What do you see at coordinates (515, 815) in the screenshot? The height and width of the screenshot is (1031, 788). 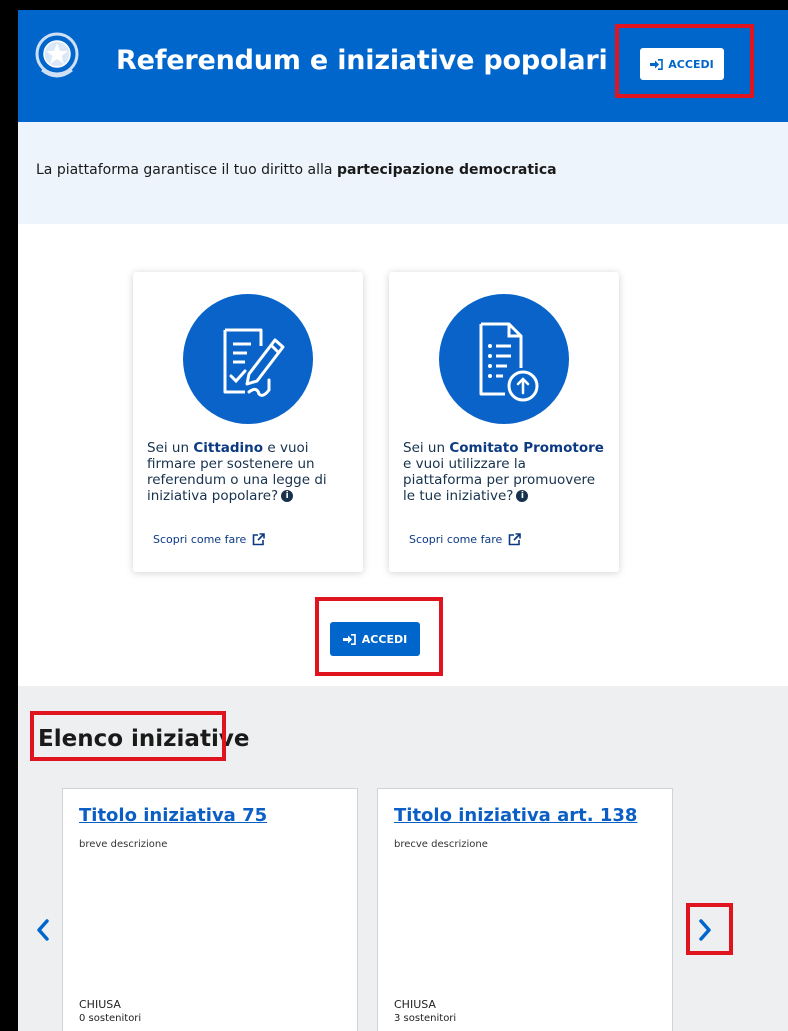 I see `initiative-title-link: Titolo iniziativa art. 138` at bounding box center [515, 815].